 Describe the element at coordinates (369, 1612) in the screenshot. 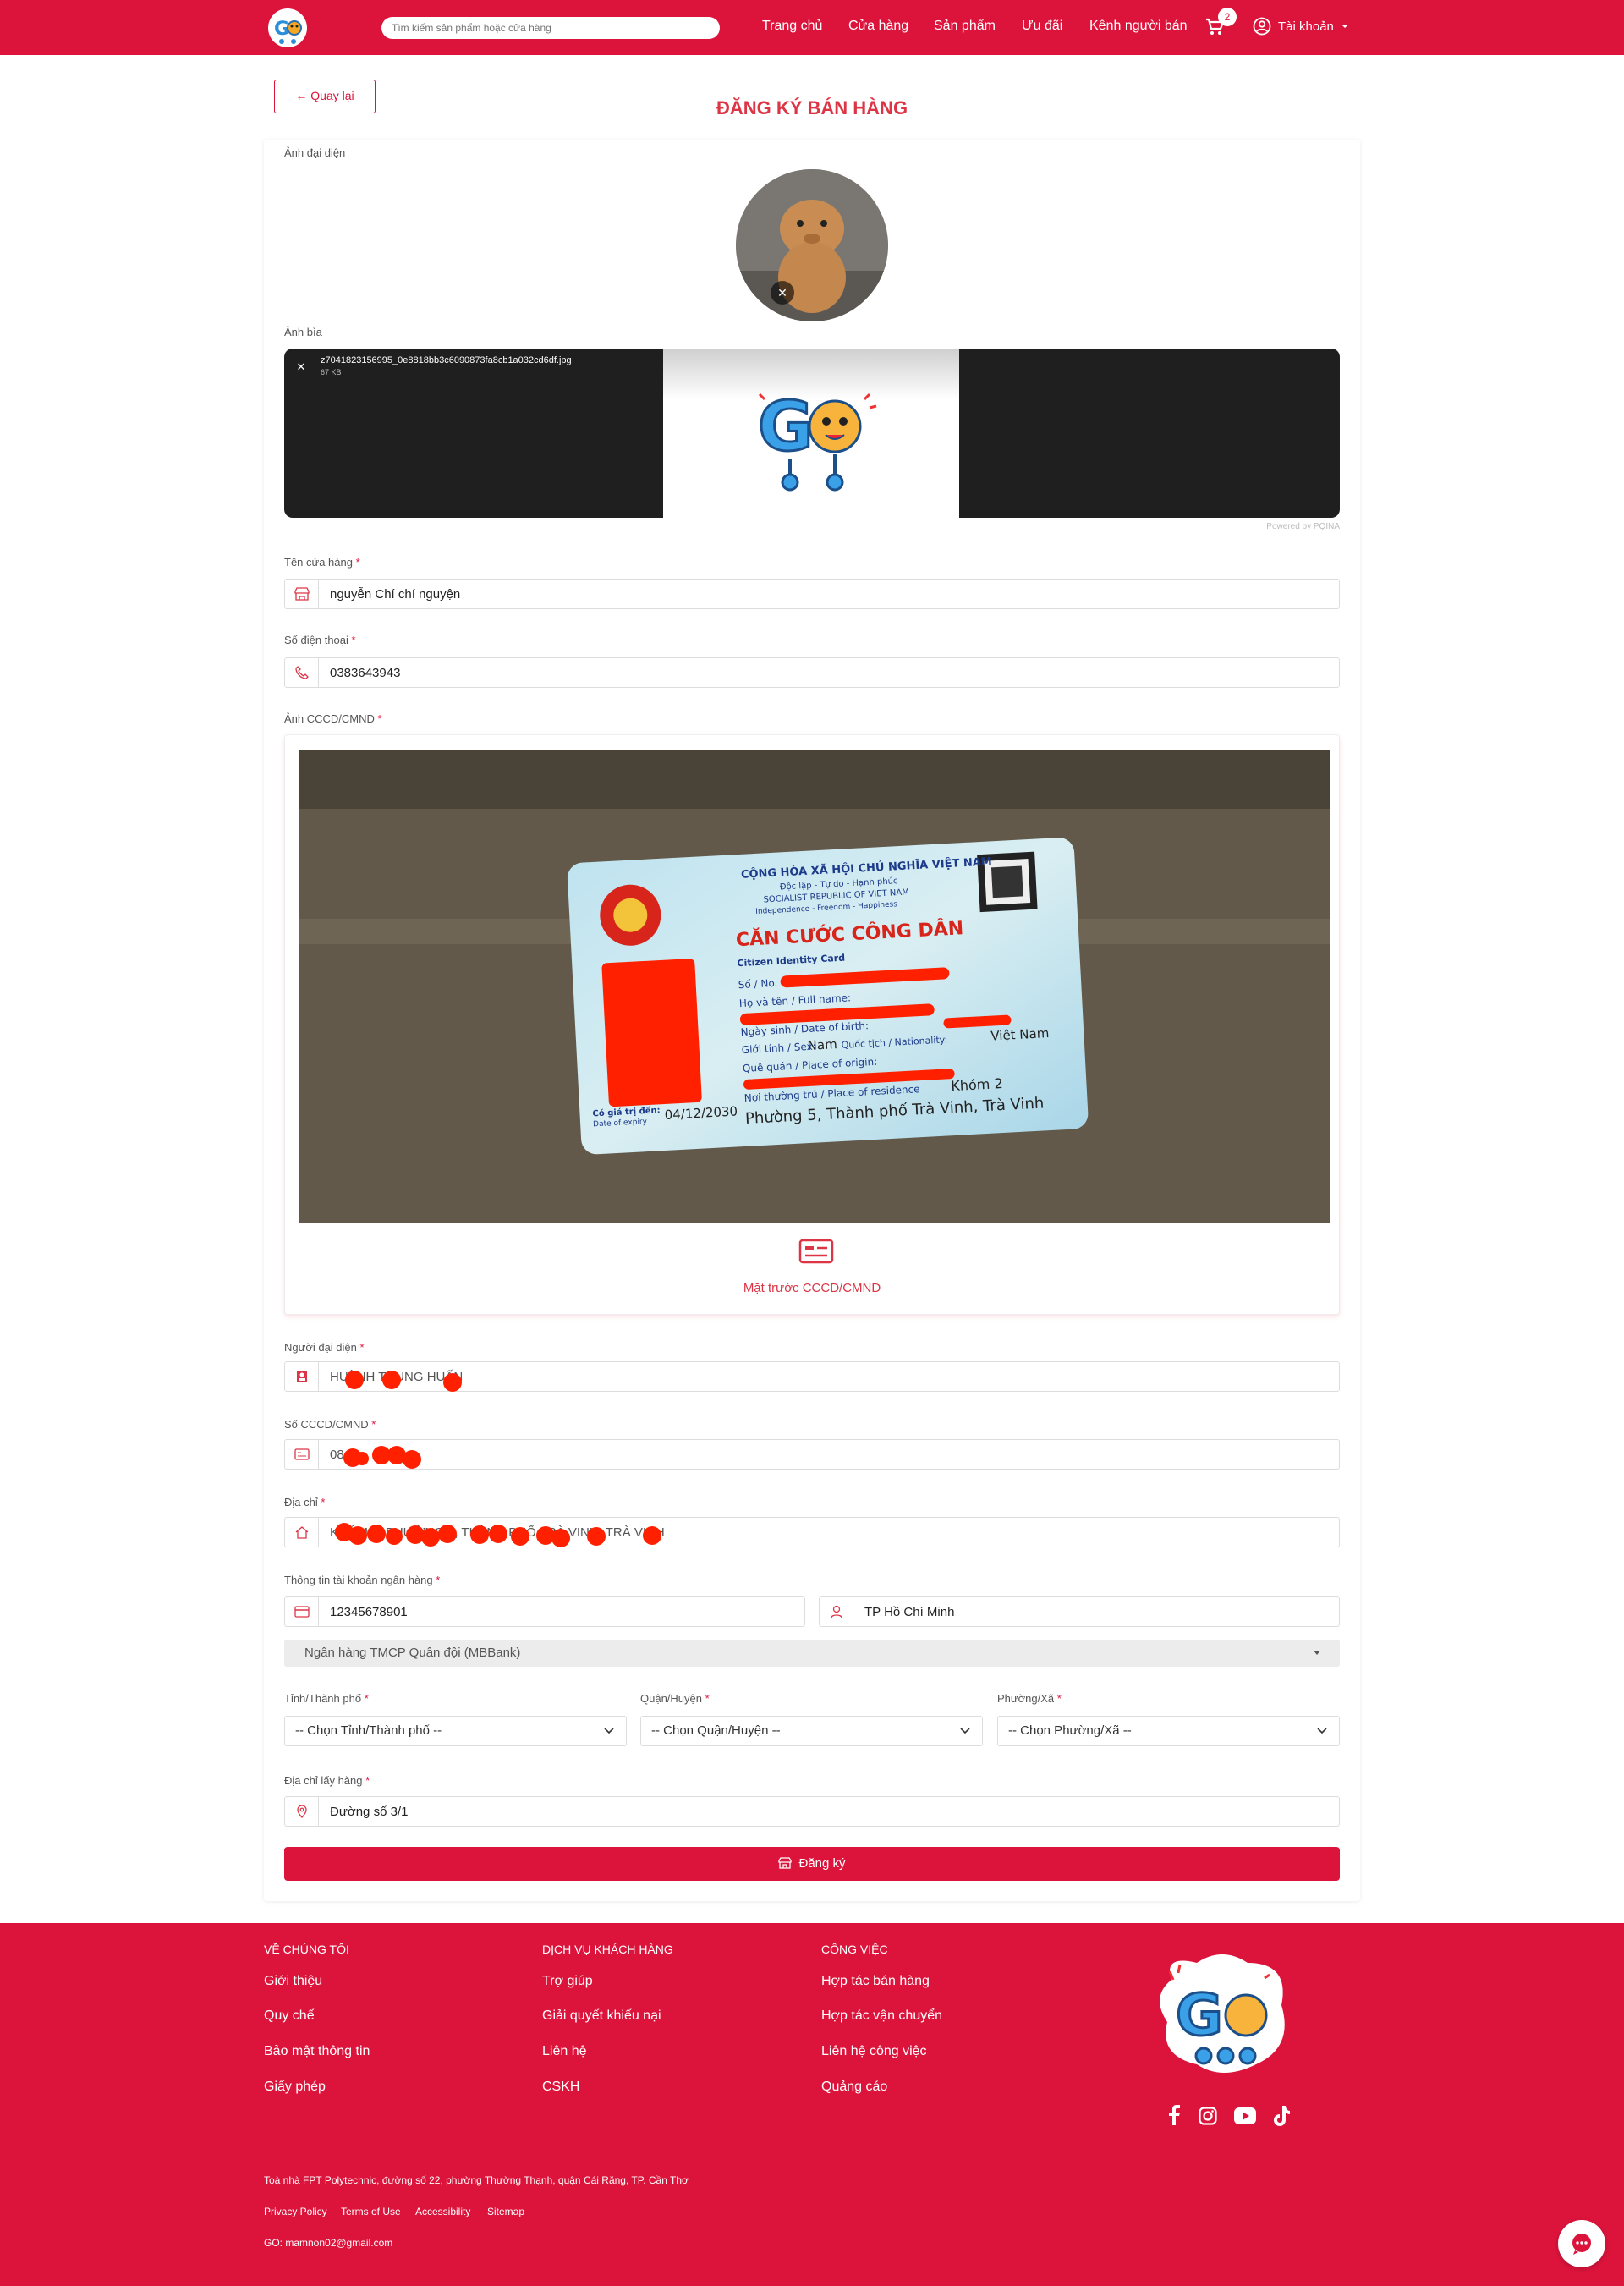

I see `bank-account-value: 12345678901` at that location.